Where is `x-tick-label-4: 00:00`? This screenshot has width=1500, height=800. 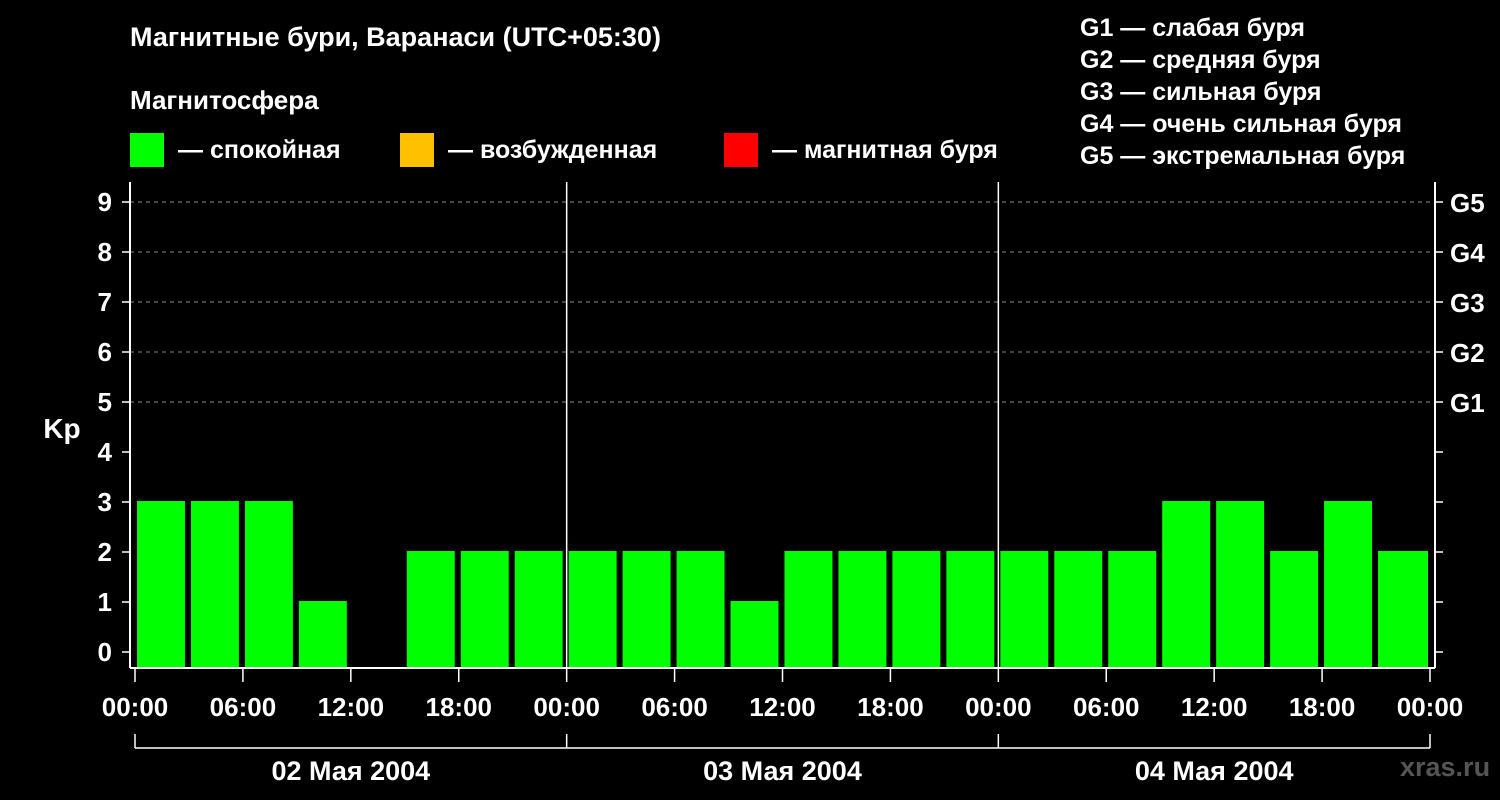 x-tick-label-4: 00:00 is located at coordinates (566, 707).